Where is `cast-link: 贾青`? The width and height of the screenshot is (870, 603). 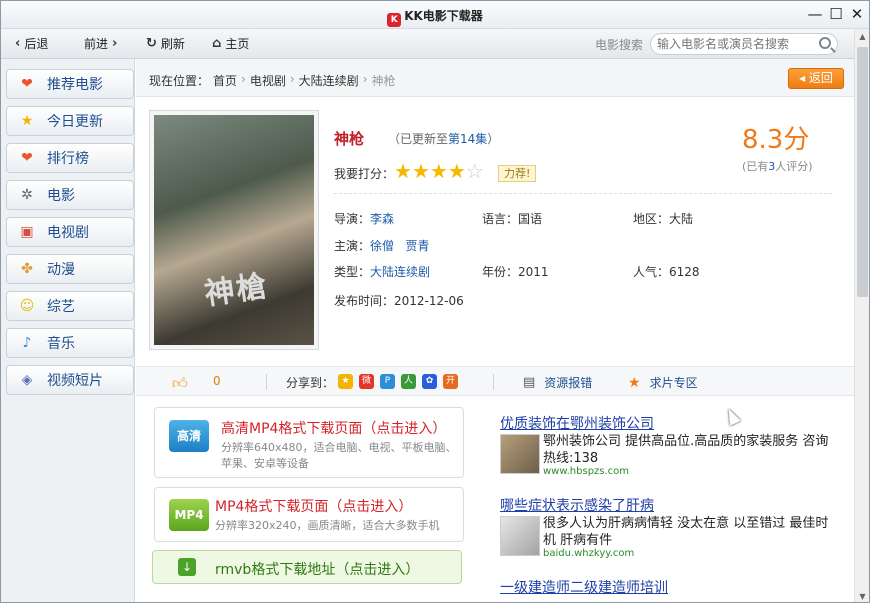 cast-link: 贾青 is located at coordinates (417, 246).